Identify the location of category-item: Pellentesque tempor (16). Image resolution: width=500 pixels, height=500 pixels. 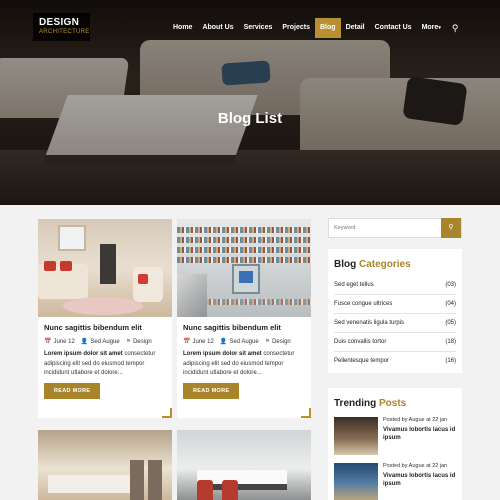
(395, 361).